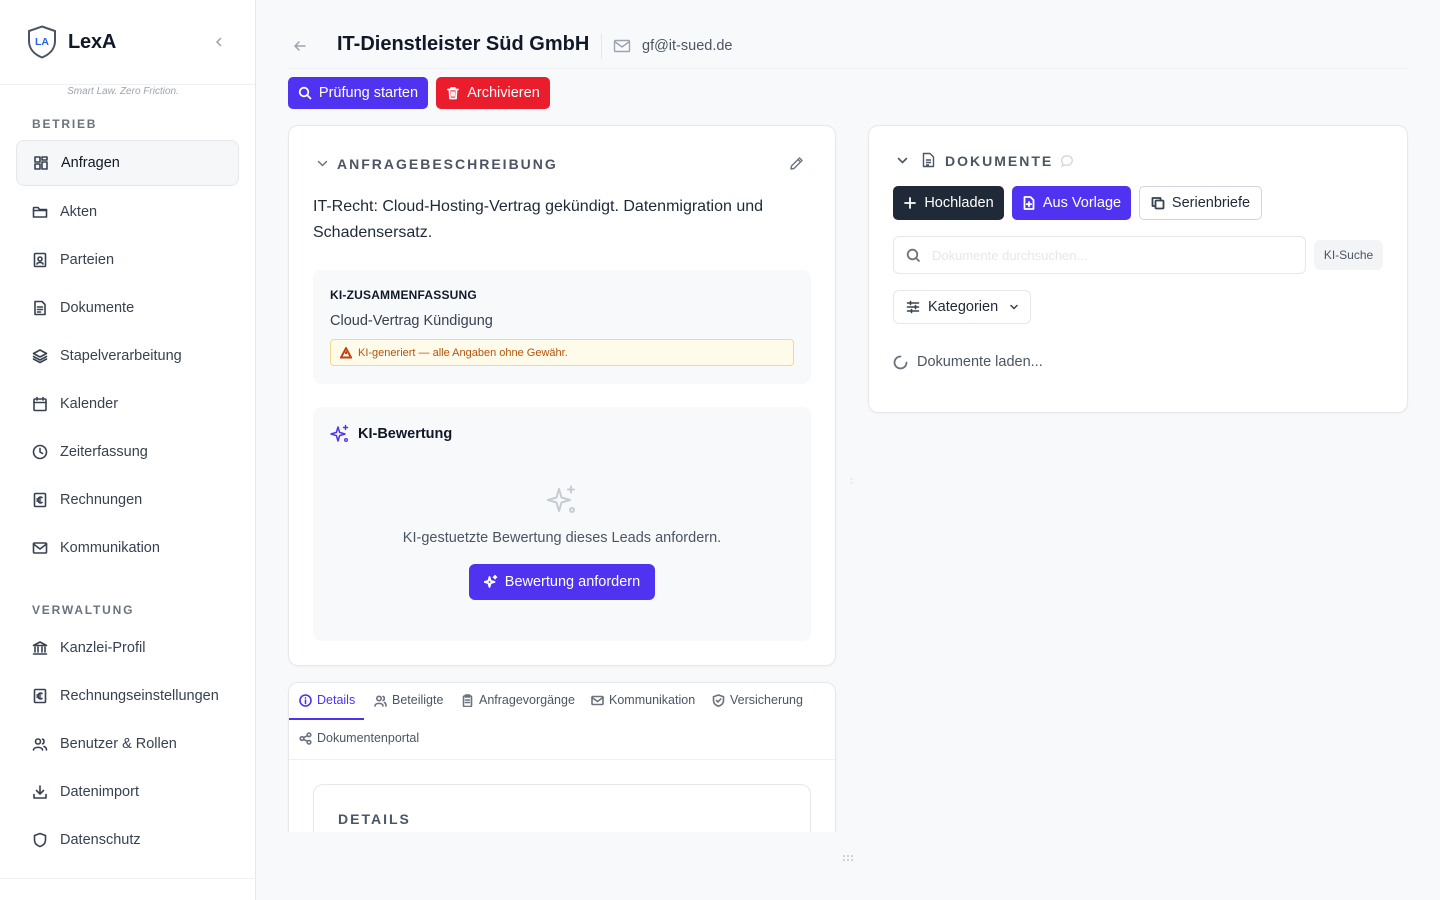  What do you see at coordinates (41, 163) in the screenshot?
I see `grid-icon` at bounding box center [41, 163].